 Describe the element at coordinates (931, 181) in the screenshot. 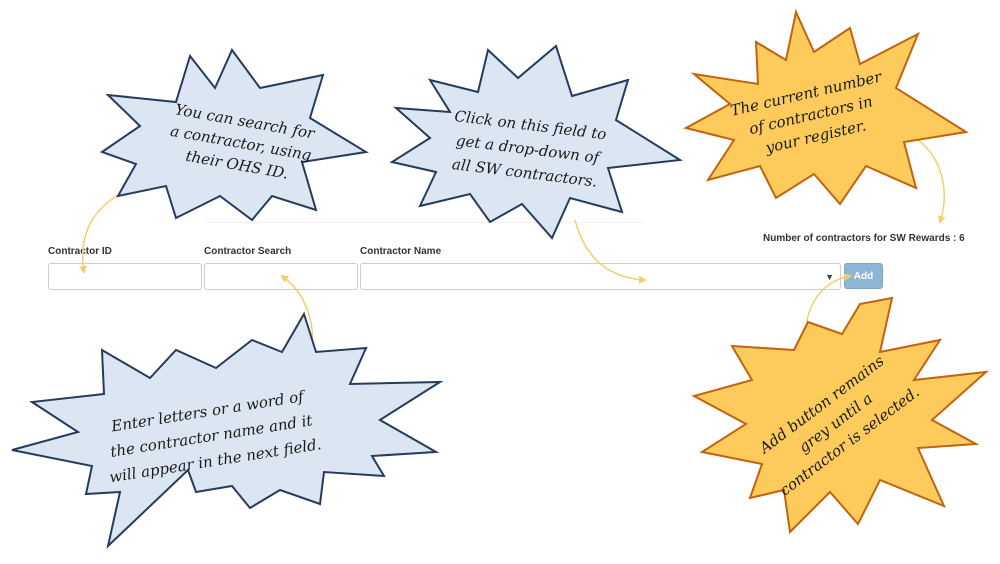

I see `arrow-to-count` at that location.